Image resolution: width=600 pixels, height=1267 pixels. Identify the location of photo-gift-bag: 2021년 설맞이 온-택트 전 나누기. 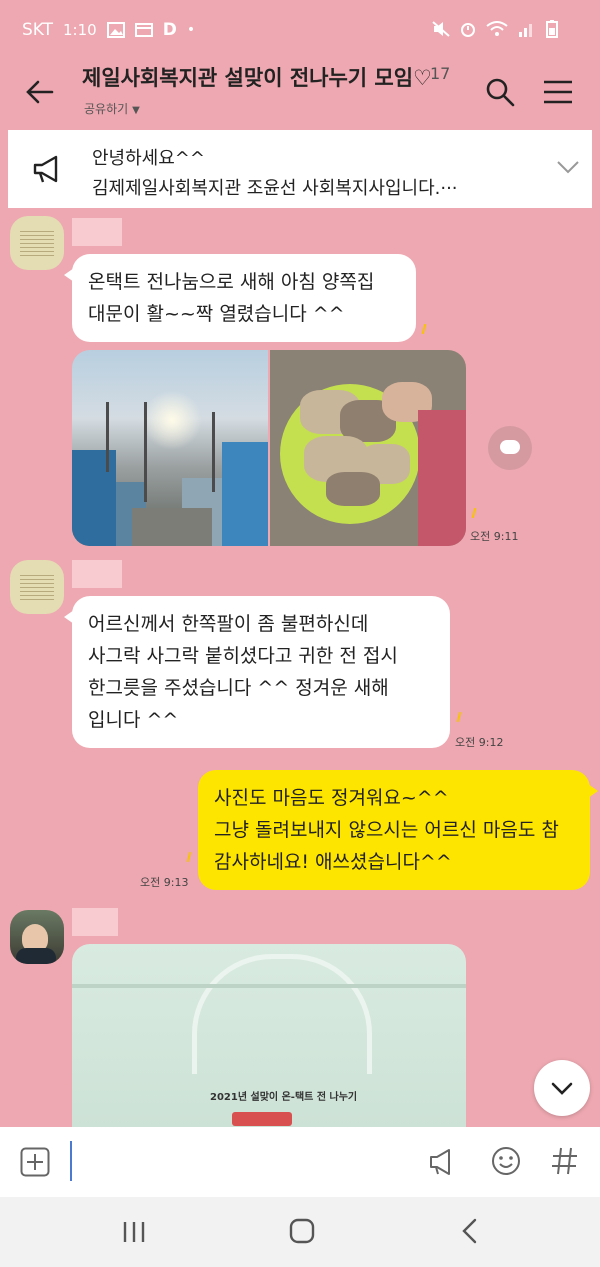
(269, 1035).